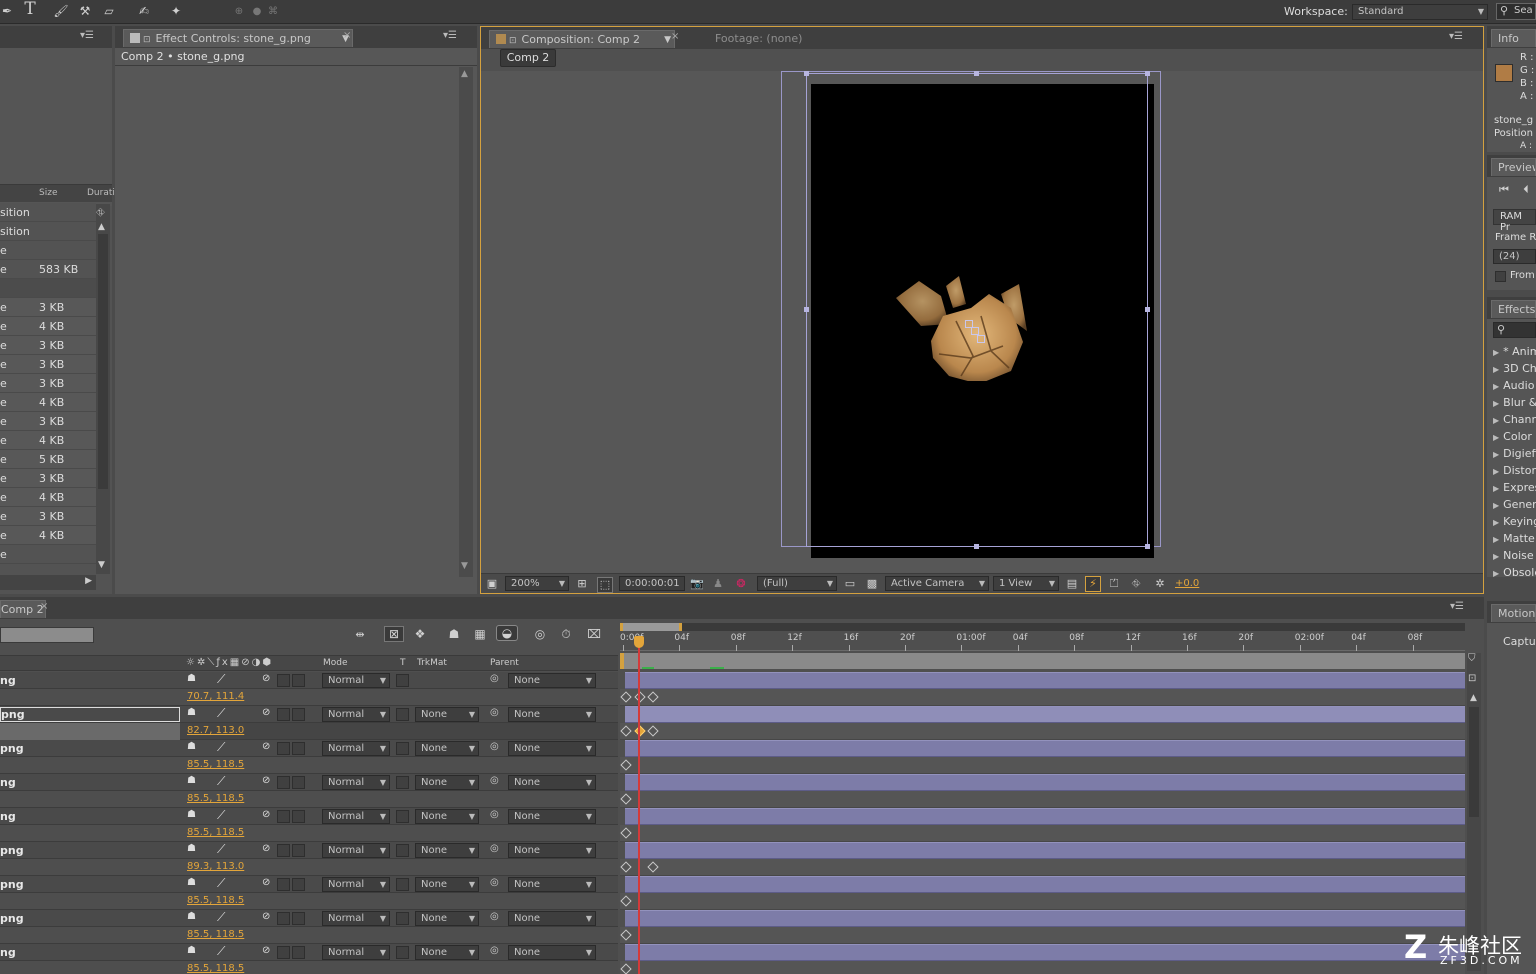  I want to click on close-icon: ×, so click(675, 36).